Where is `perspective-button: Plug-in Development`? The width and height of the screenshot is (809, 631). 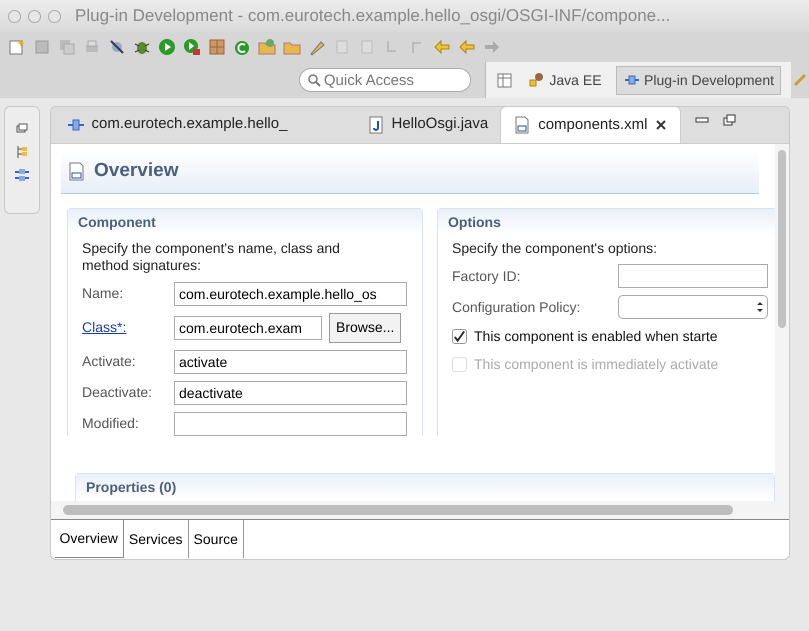
perspective-button: Plug-in Development is located at coordinates (698, 80).